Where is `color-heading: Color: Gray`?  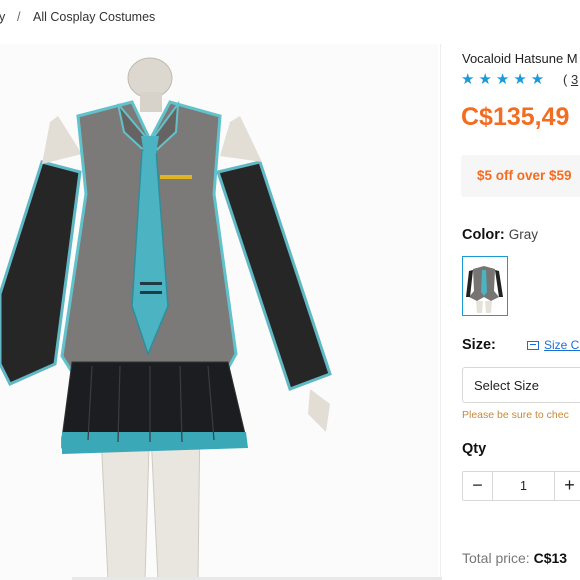 color-heading: Color: Gray is located at coordinates (500, 235).